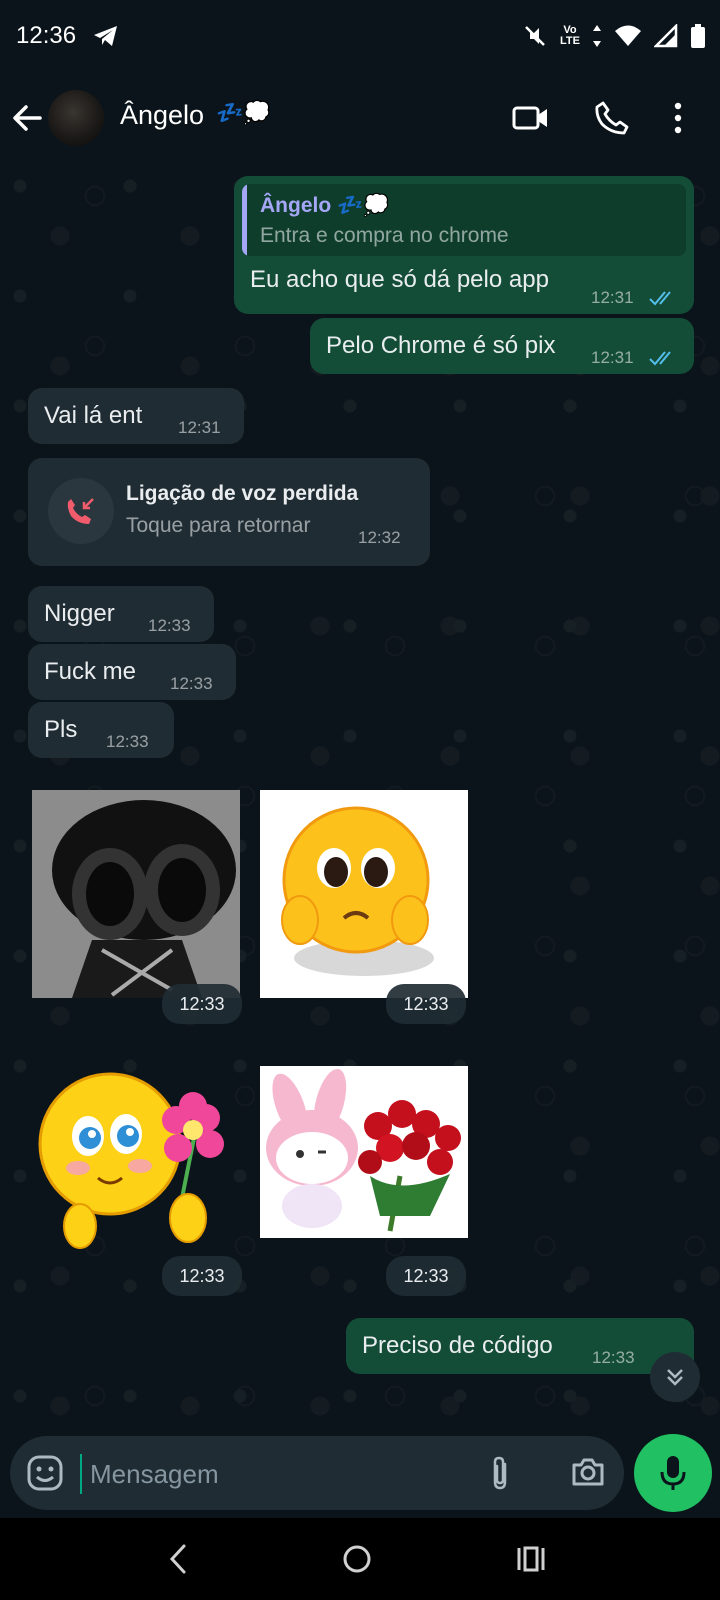 Image resolution: width=720 pixels, height=1600 pixels. Describe the element at coordinates (360, 36) in the screenshot. I see `status-bar: 12:36 Vo LTE` at that location.